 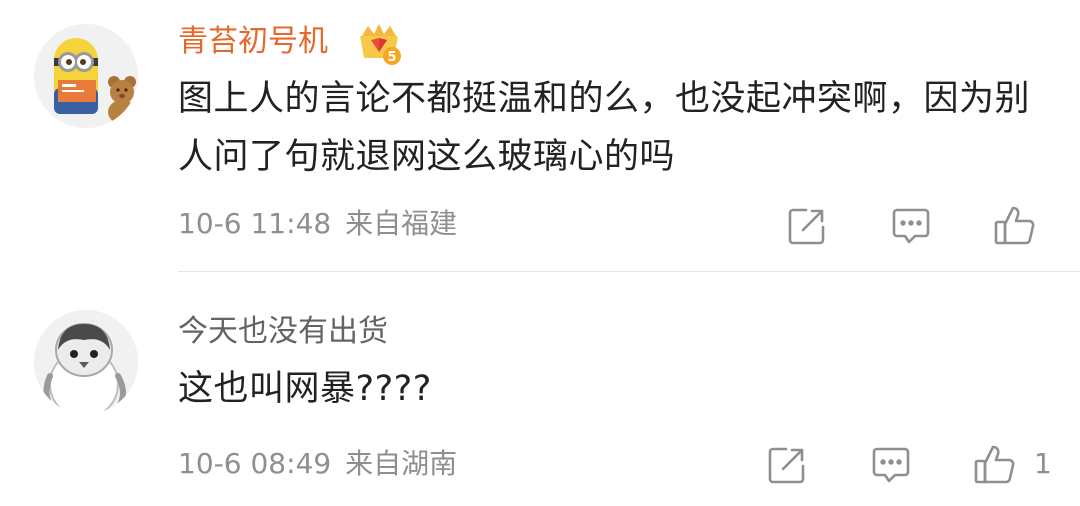 I want to click on comment-time: 10-6 08:49, so click(x=255, y=463).